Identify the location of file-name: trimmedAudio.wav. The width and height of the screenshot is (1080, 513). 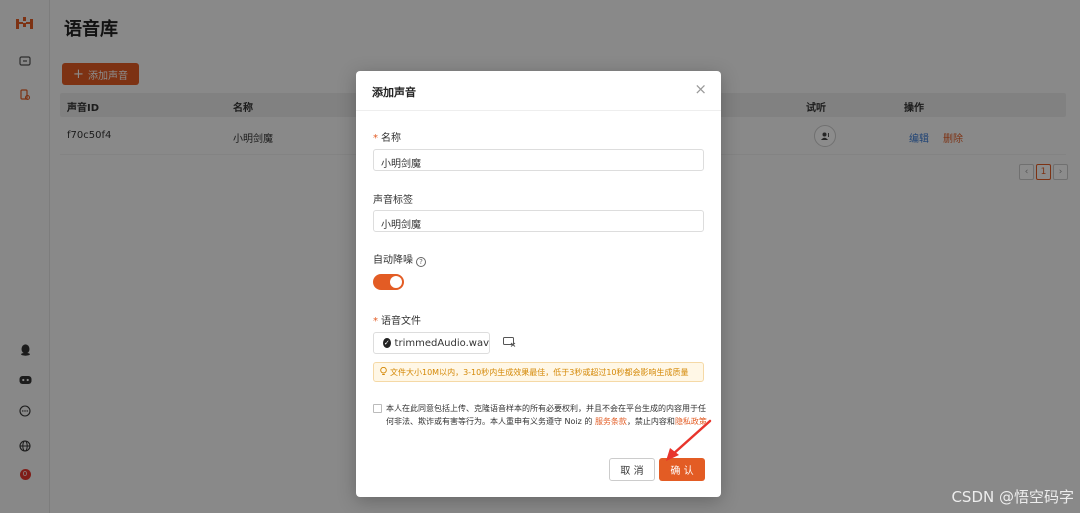
(441, 343).